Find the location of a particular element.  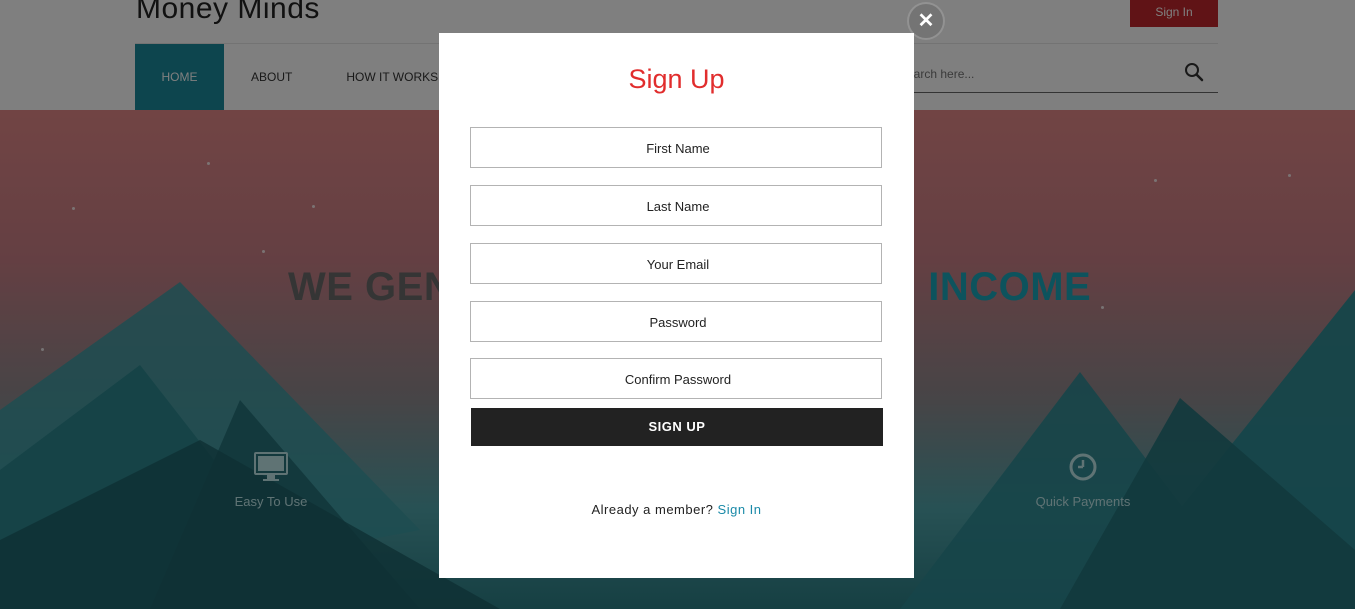

last-name-field is located at coordinates (678, 206).